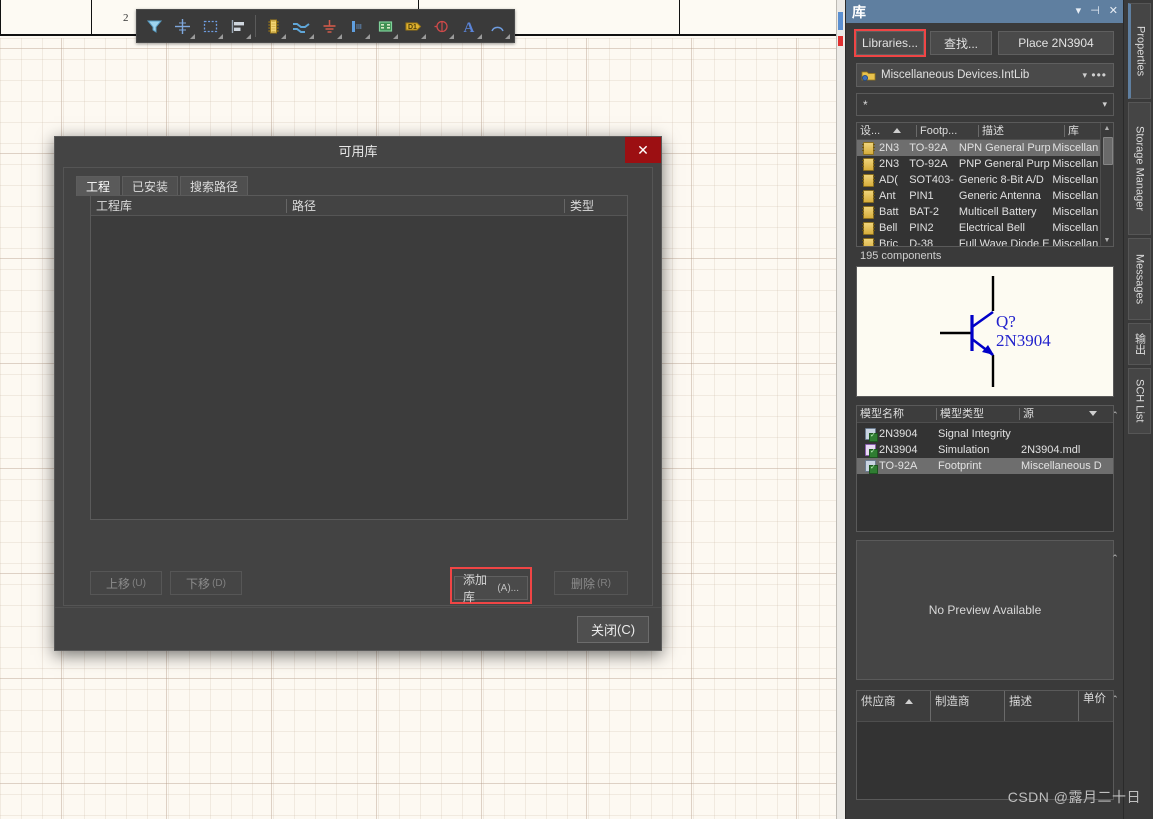  Describe the element at coordinates (1139, 279) in the screenshot. I see `tab-messages: Messages` at that location.